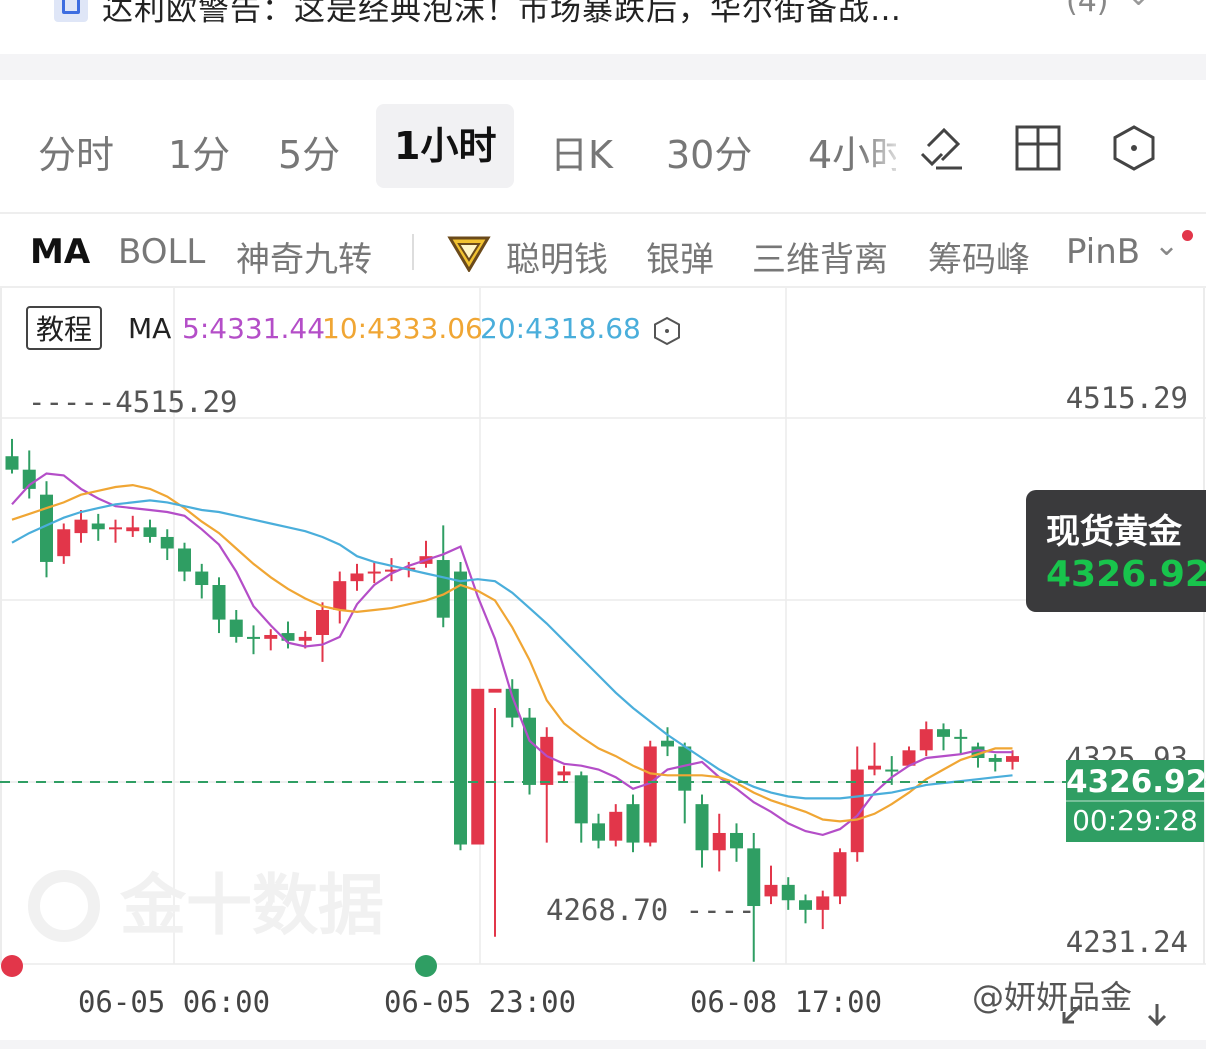 The width and height of the screenshot is (1206, 1049). Describe the element at coordinates (304, 256) in the screenshot. I see `tab-ind-nine: 神奇九转` at that location.